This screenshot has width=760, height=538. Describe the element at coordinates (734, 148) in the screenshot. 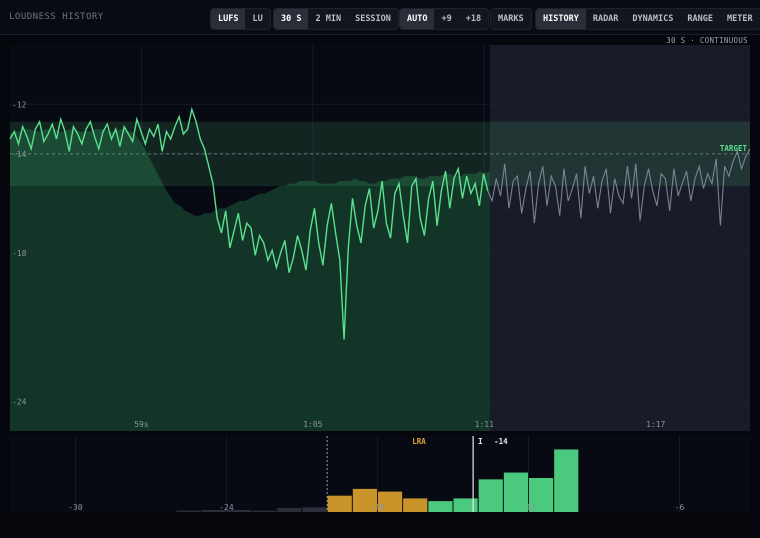

I see `target-label: TARGET` at that location.